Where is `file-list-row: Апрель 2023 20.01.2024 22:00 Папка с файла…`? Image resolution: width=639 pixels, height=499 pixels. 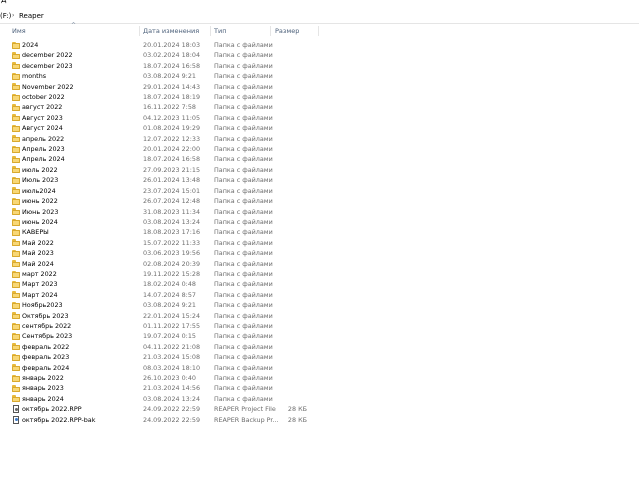 file-list-row: Апрель 2023 20.01.2024 22:00 Папка с файла… is located at coordinates (319, 149).